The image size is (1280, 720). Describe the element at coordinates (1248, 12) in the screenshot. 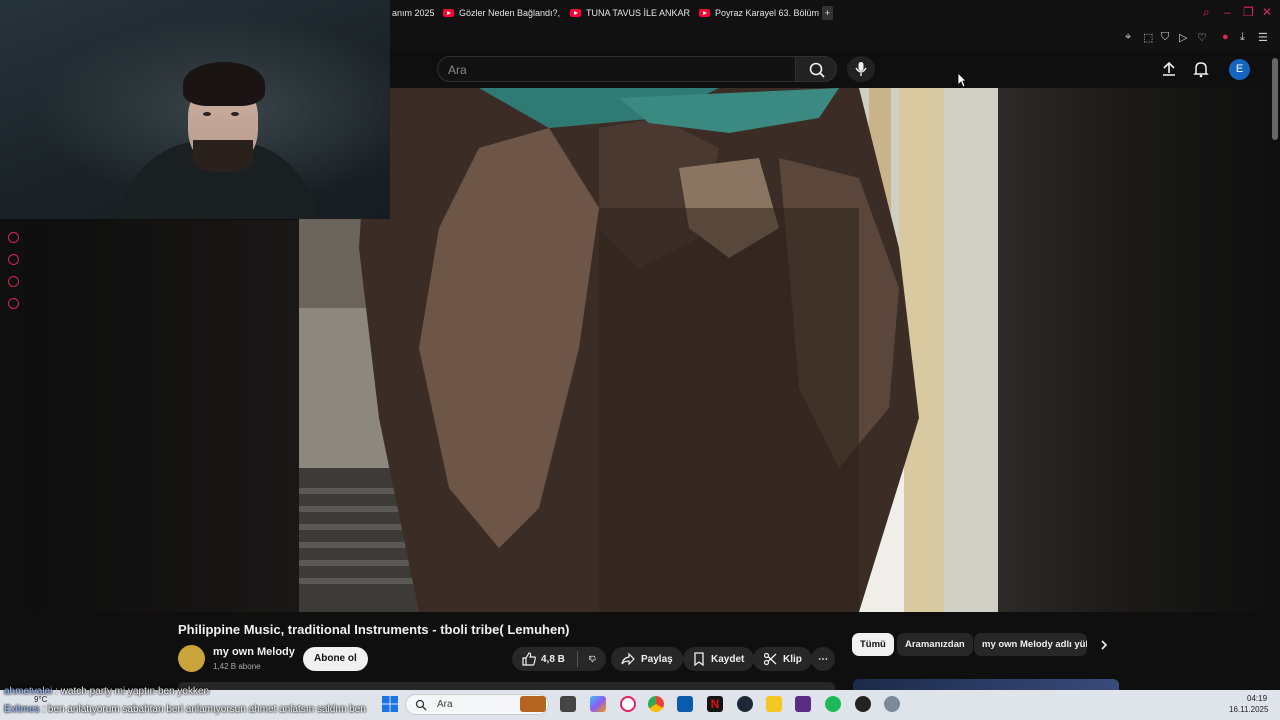

I see `restore-icon: ❐` at that location.